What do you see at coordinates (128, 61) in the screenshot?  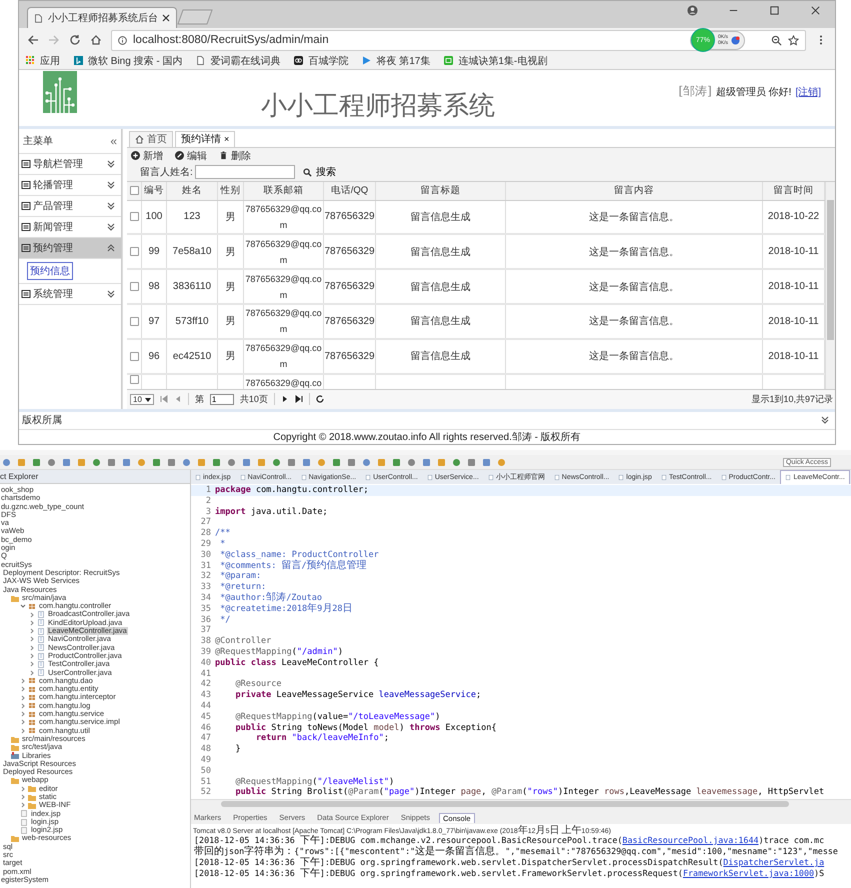 I see `bookmark: 微软 Bing 搜索 - 国内` at bounding box center [128, 61].